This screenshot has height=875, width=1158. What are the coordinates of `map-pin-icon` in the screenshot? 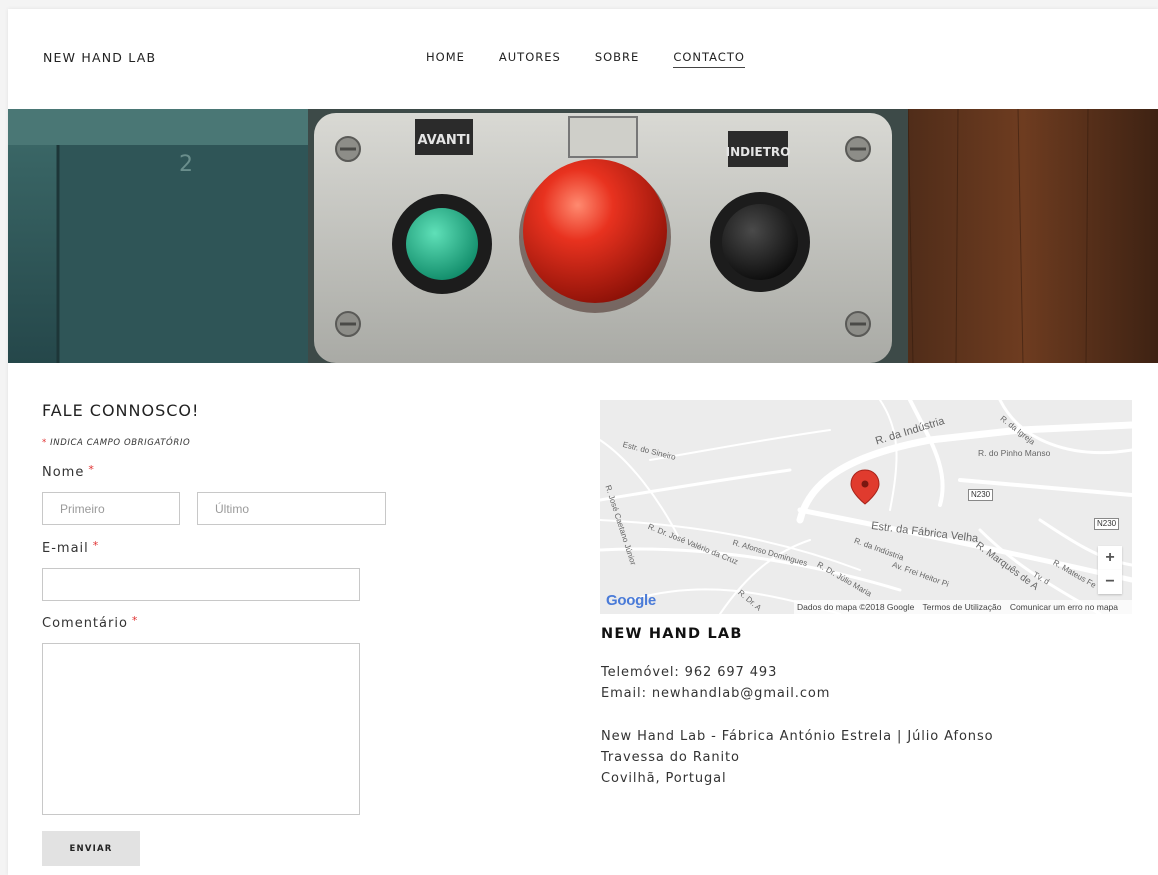 It's located at (865, 487).